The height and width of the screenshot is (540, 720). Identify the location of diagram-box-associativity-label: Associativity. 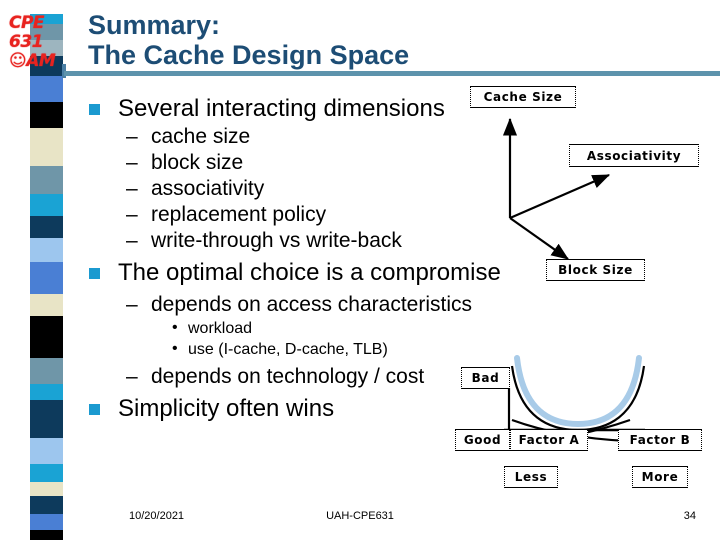
(634, 155).